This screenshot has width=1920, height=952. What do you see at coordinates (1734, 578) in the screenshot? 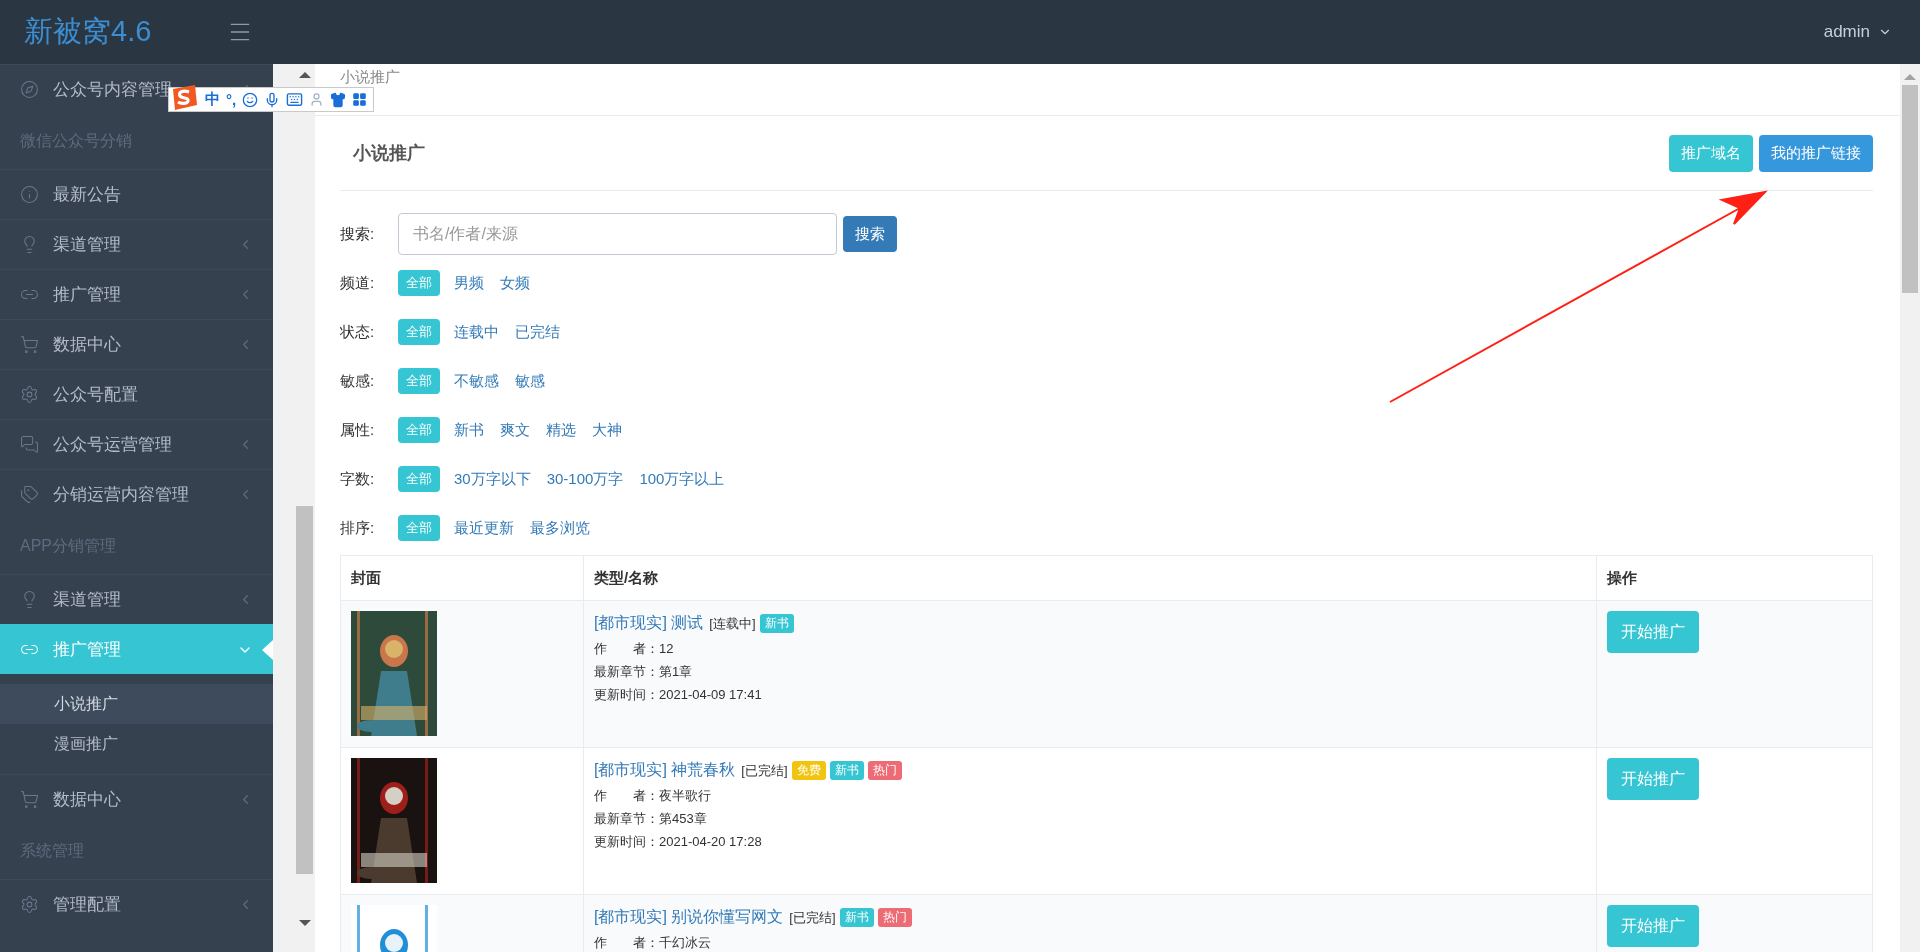
I see `column-header: 操作` at bounding box center [1734, 578].